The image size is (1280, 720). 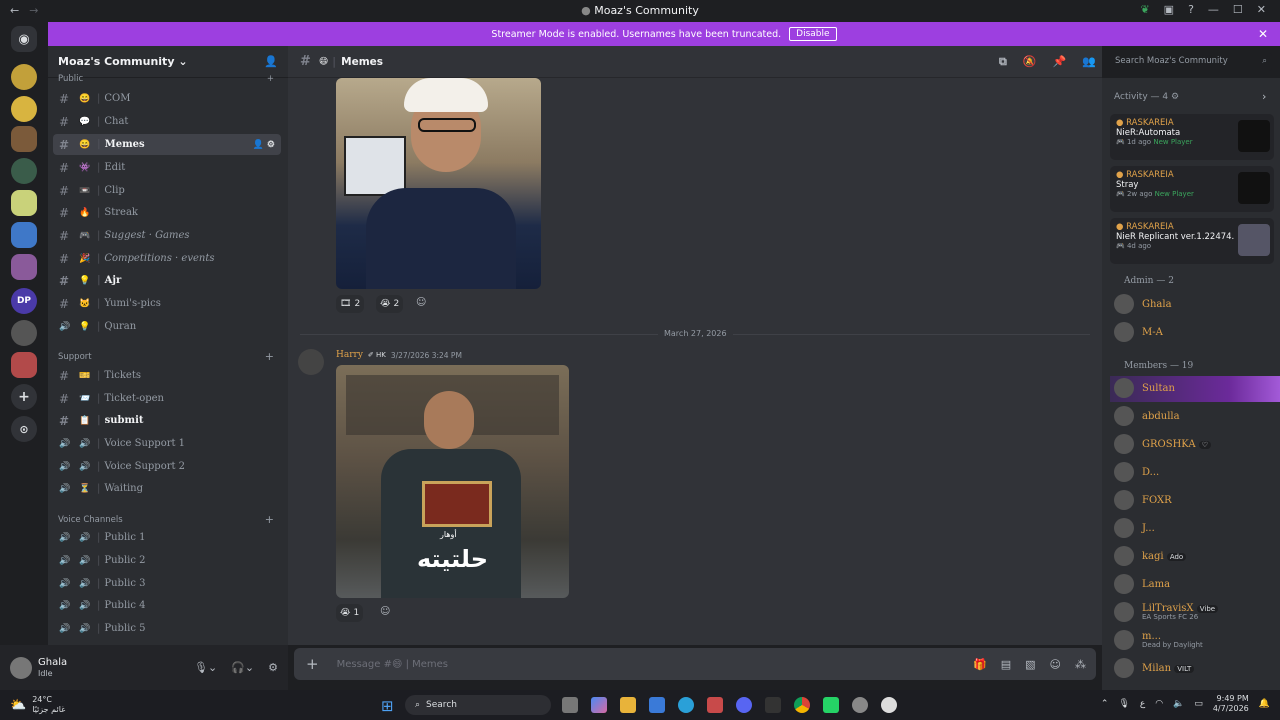 I want to click on member-row: GROSHKA ♡, so click(x=1163, y=444).